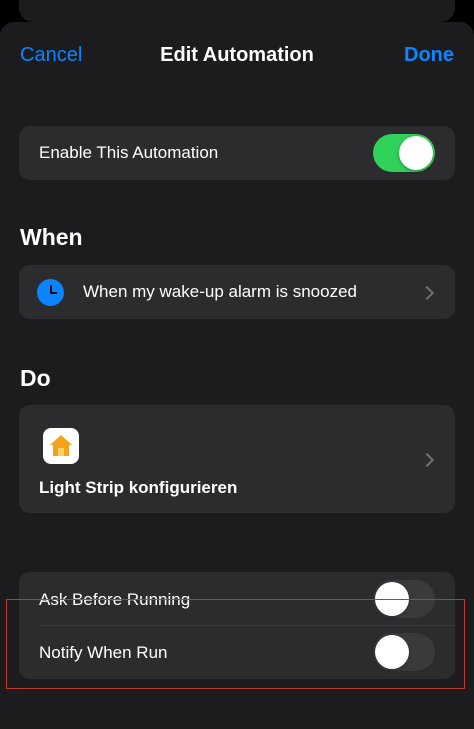 The image size is (474, 729). I want to click on background-sheet, so click(237, 11).